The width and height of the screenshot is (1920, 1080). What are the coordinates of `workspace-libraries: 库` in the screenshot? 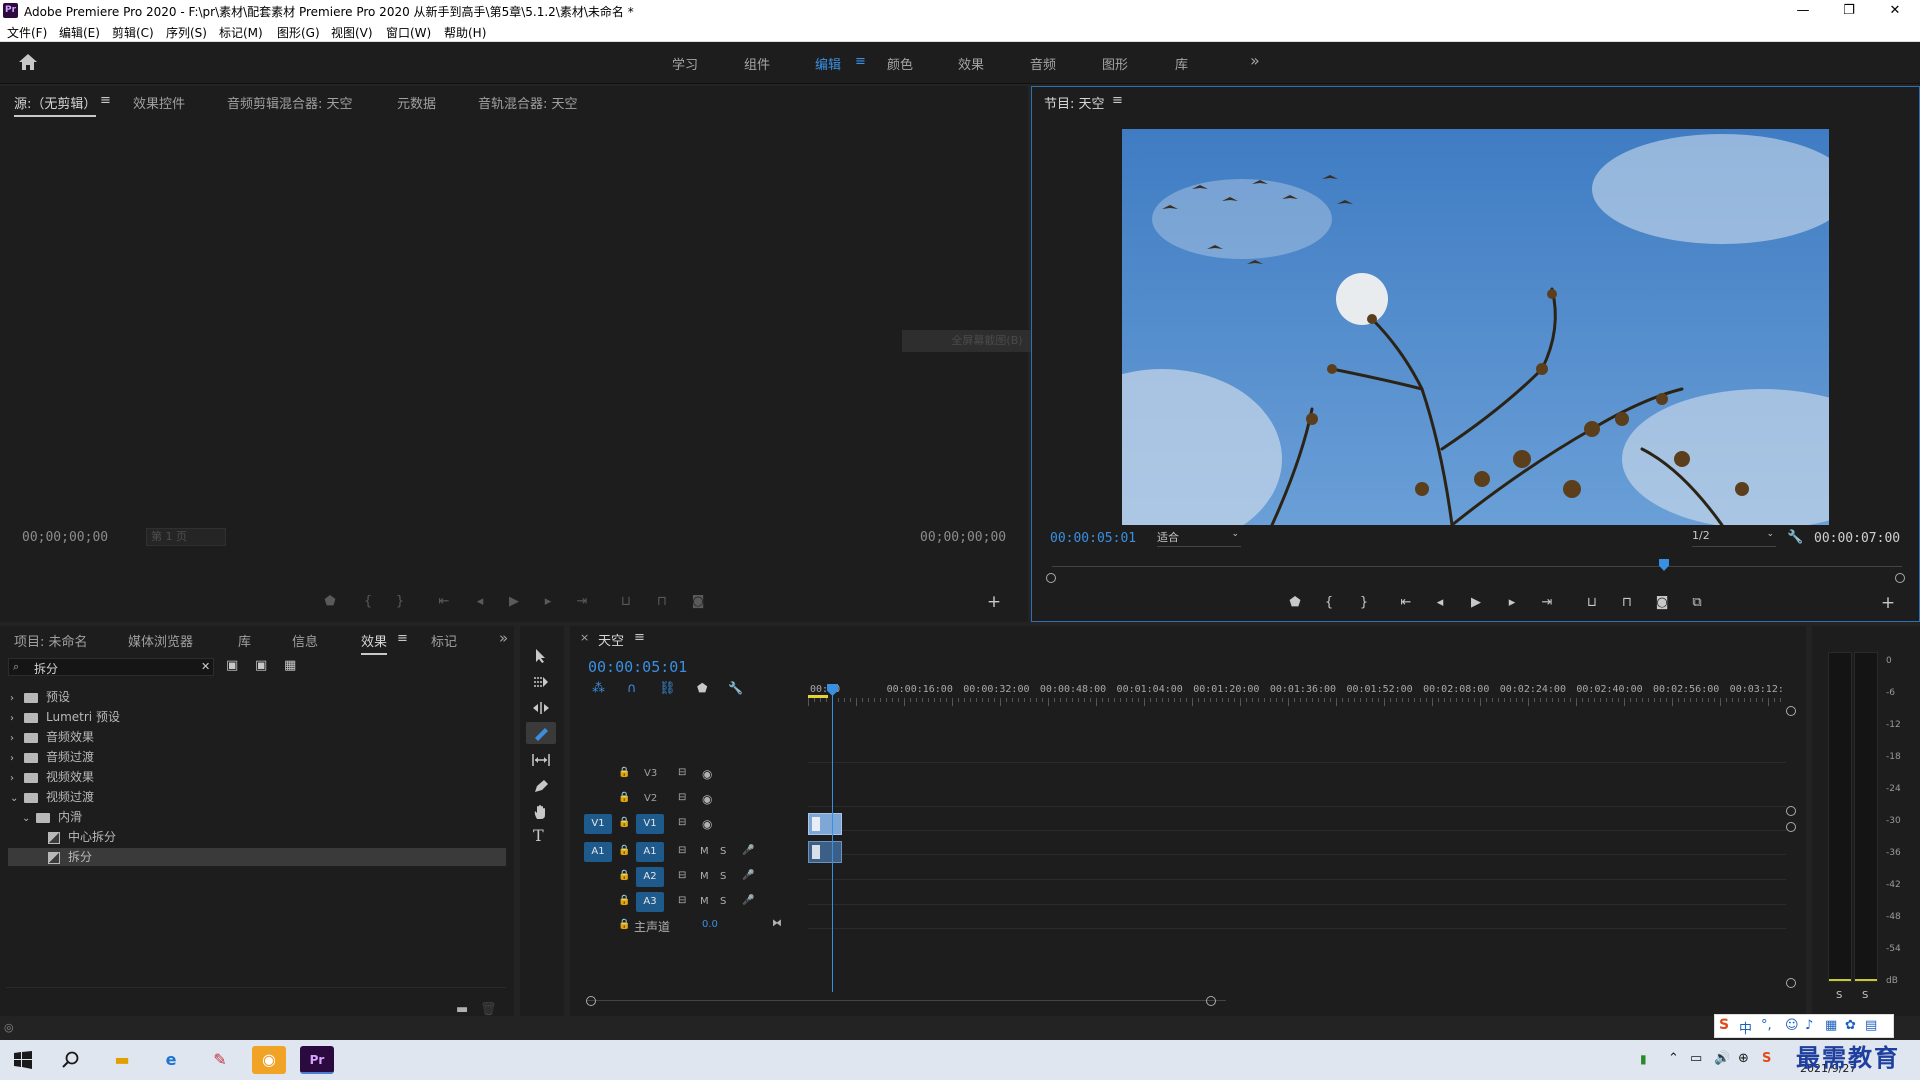 It's located at (1181, 63).